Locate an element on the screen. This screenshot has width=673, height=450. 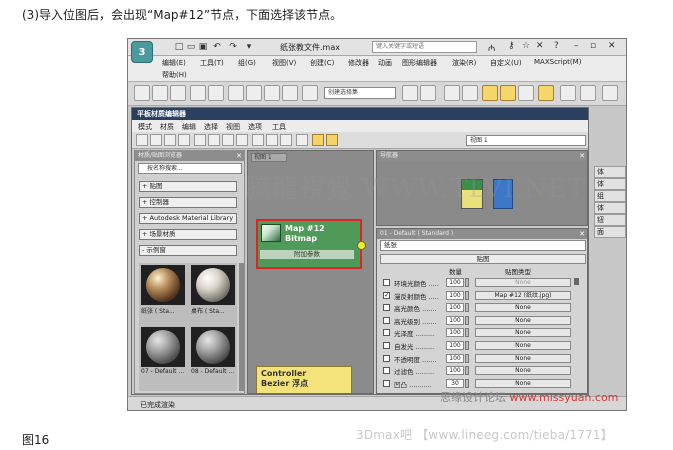
project-folder-icon: ▾ is located at coordinates (249, 47).